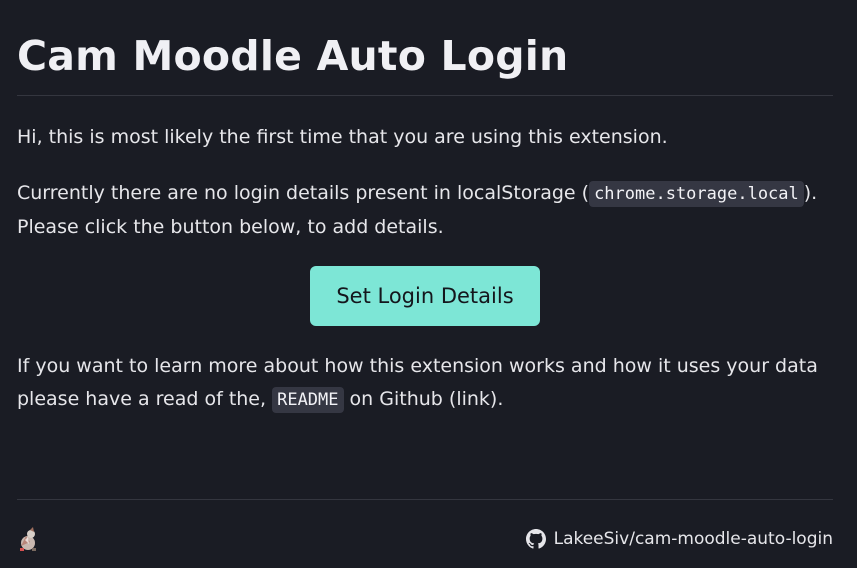  I want to click on header-divider, so click(425, 95).